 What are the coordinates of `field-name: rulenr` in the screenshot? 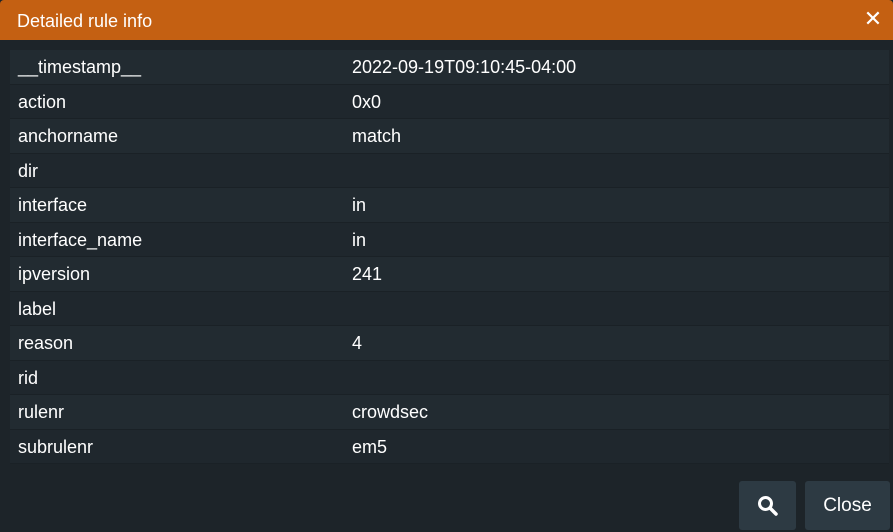 It's located at (41, 412).